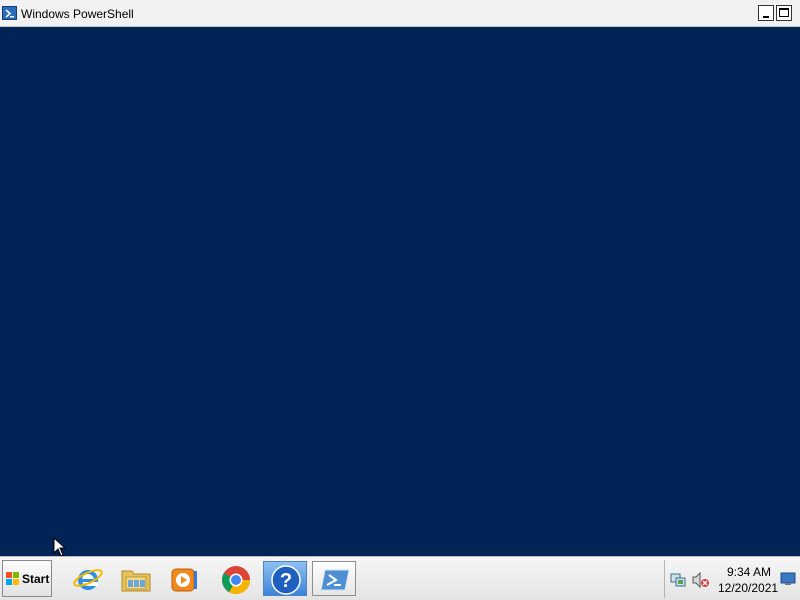 The height and width of the screenshot is (600, 800). I want to click on taskbar-internet-explorer, so click(88, 578).